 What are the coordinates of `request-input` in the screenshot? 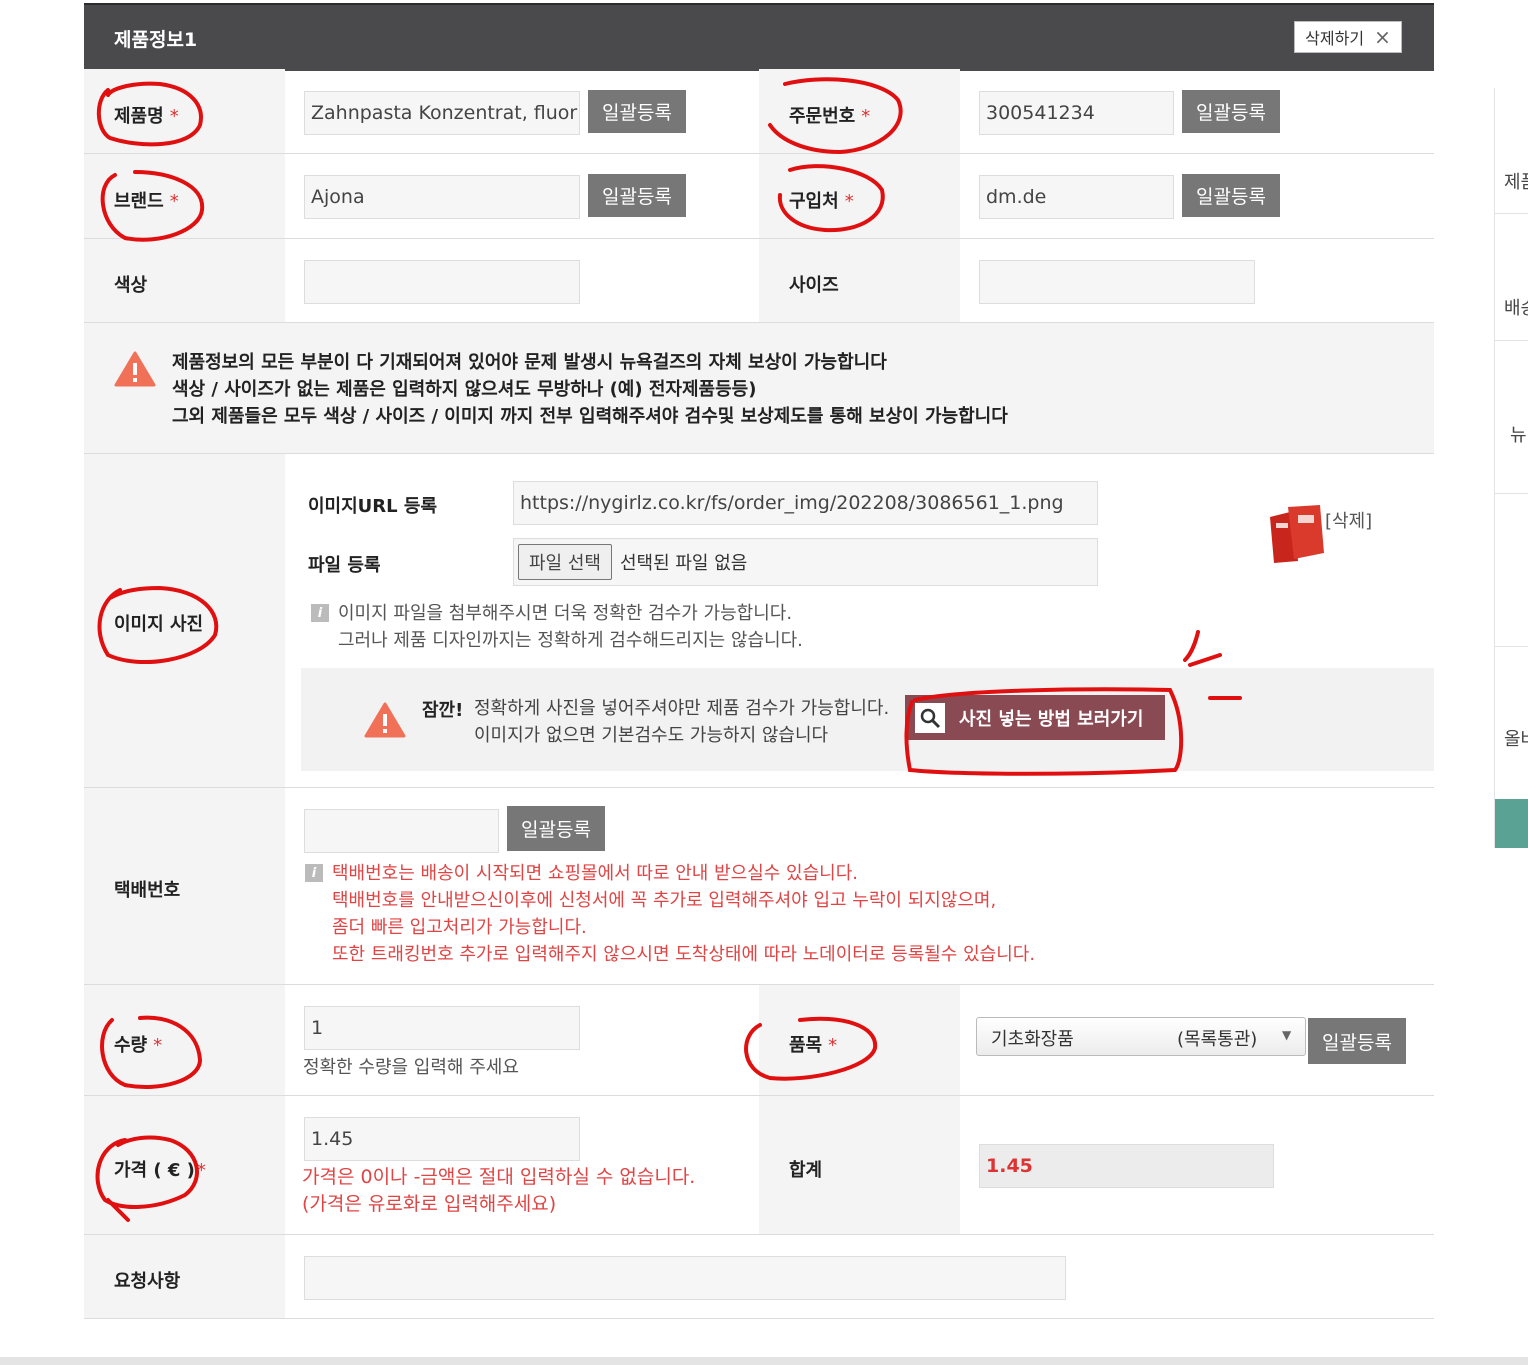 It's located at (685, 1278).